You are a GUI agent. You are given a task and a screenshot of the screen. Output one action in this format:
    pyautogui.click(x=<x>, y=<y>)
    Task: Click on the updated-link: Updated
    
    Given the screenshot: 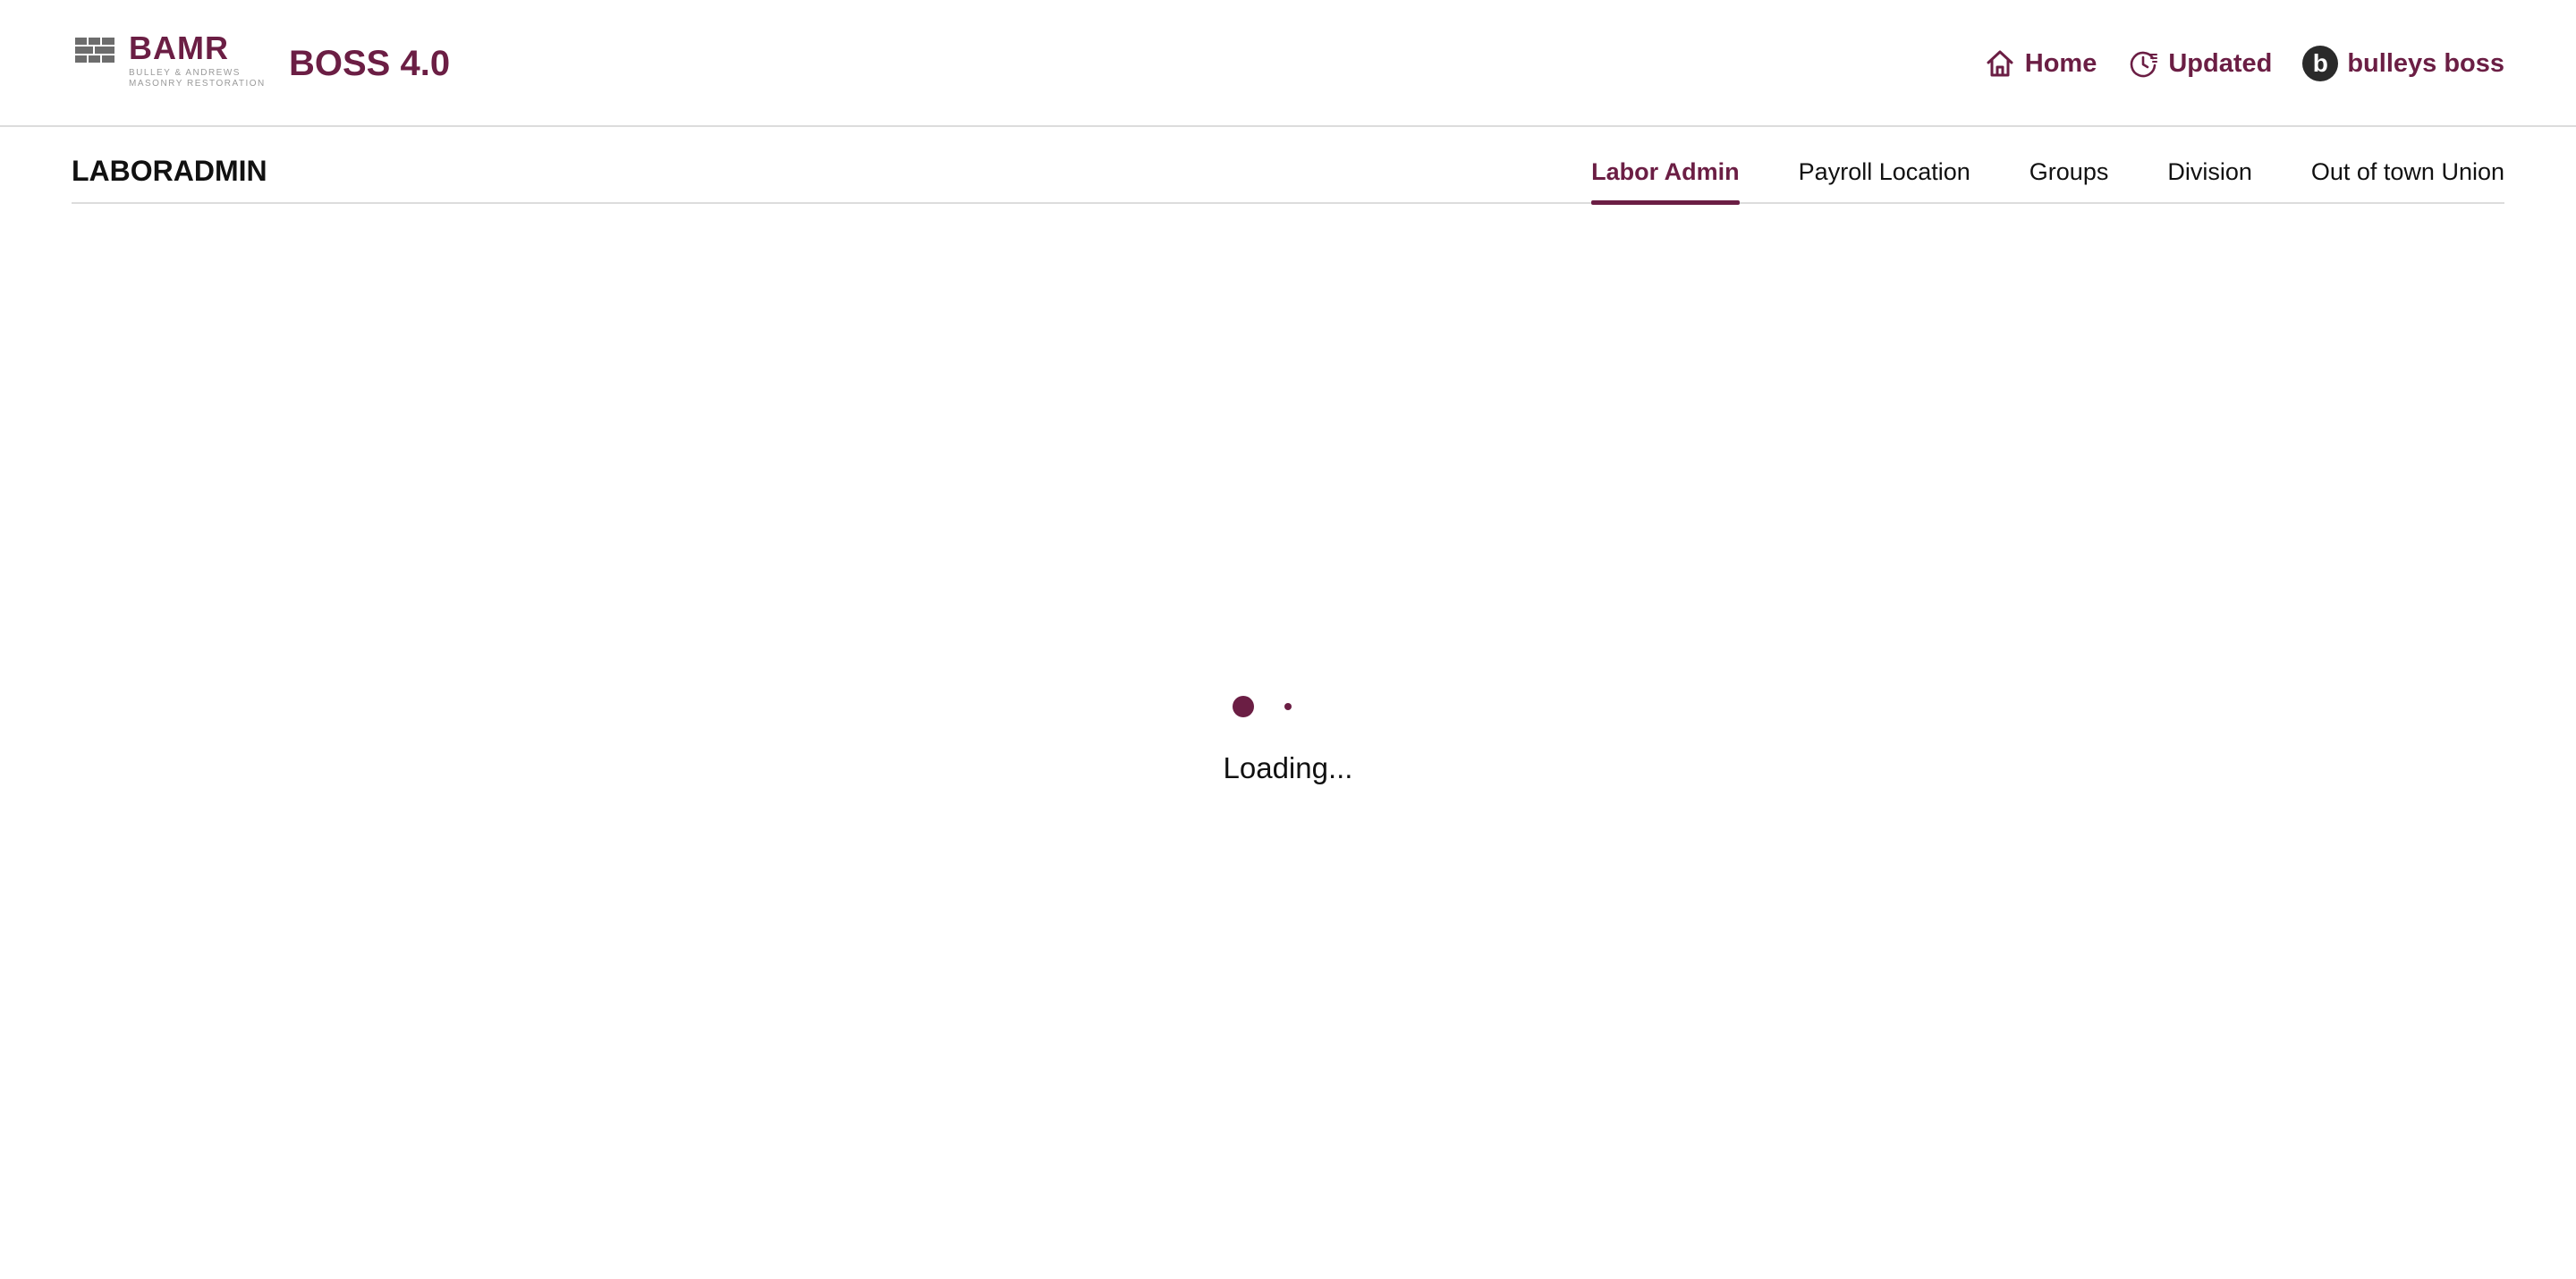 What is the action you would take?
    pyautogui.click(x=2199, y=64)
    